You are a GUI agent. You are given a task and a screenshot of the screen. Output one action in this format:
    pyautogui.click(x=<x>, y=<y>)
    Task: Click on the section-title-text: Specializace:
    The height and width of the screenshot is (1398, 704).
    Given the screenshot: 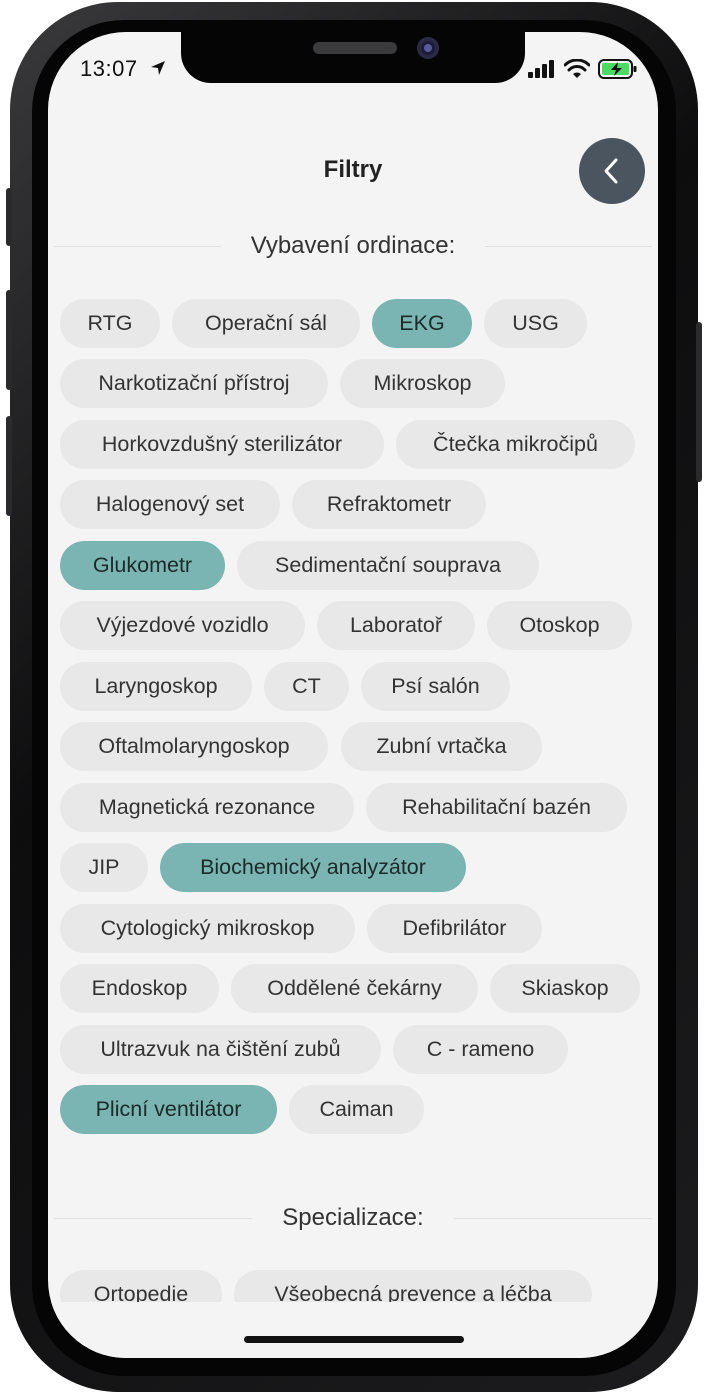 What is the action you would take?
    pyautogui.click(x=353, y=1217)
    